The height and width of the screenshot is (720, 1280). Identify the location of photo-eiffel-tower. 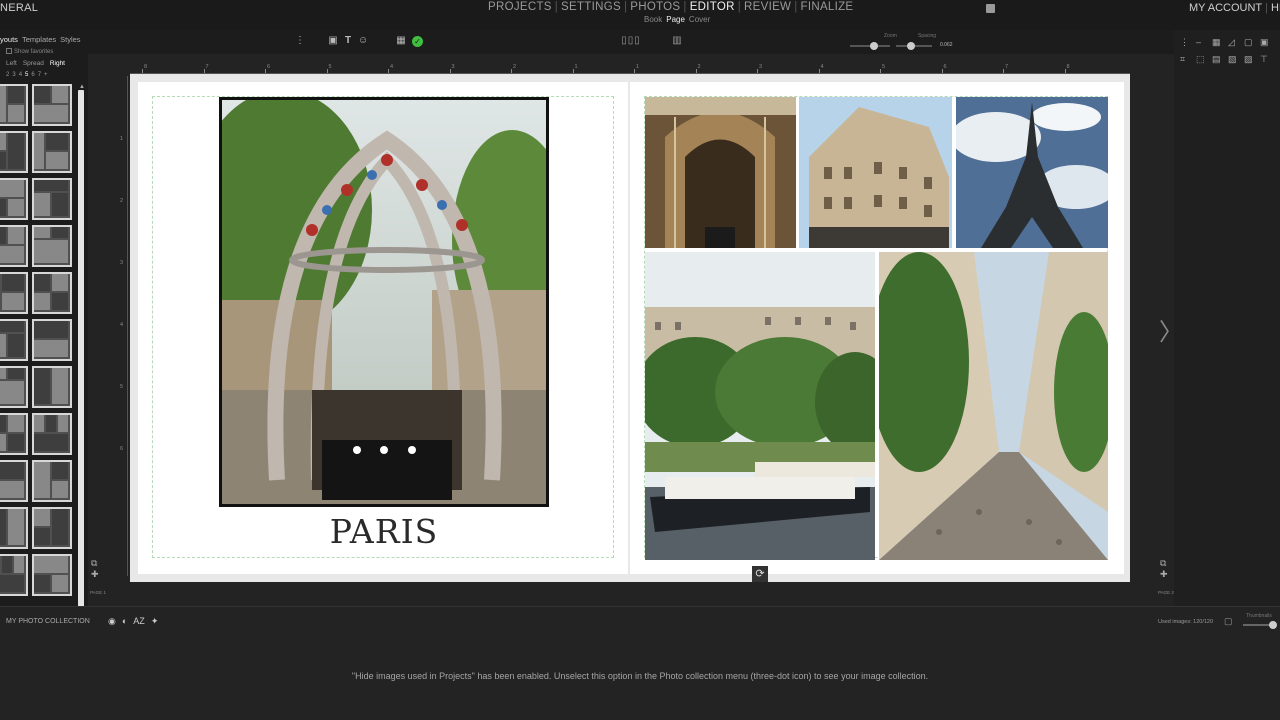
(1032, 172).